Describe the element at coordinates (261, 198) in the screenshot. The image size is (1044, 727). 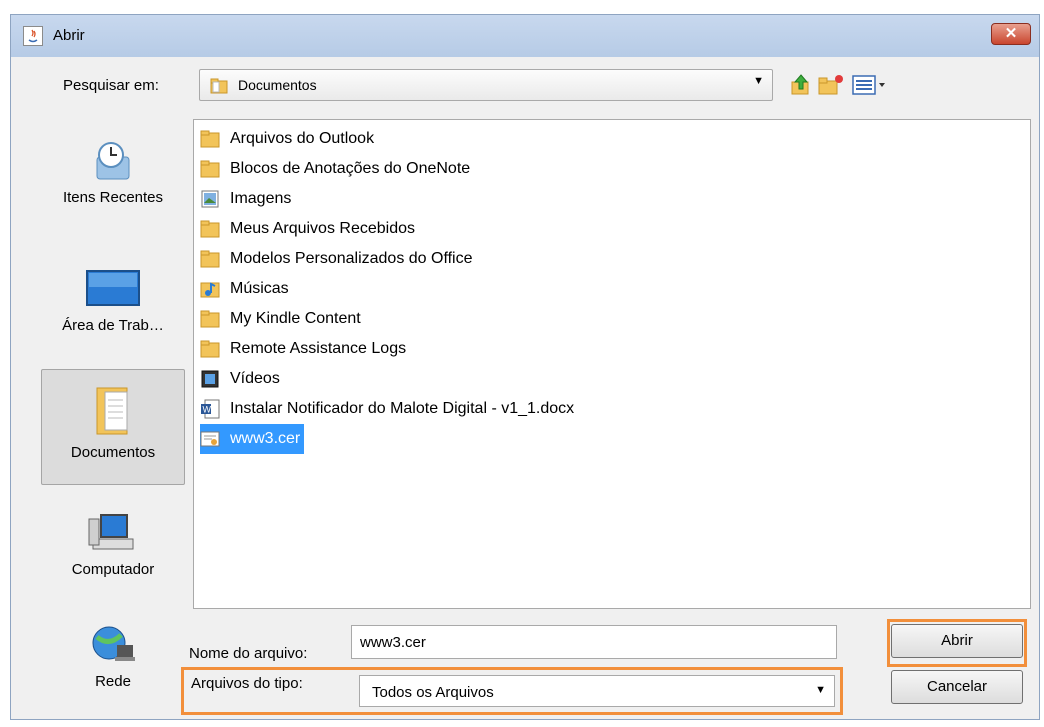
I see `file-name: Imagens` at that location.